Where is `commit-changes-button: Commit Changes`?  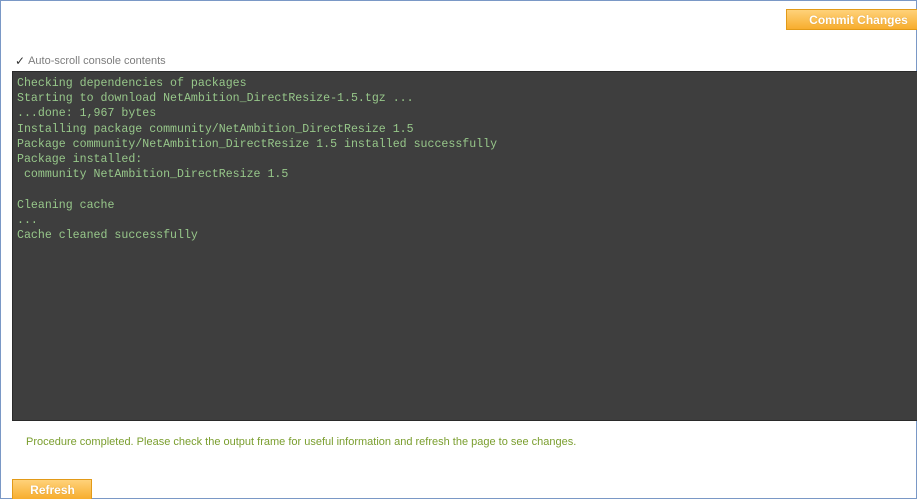
commit-changes-button: Commit Changes is located at coordinates (851, 19).